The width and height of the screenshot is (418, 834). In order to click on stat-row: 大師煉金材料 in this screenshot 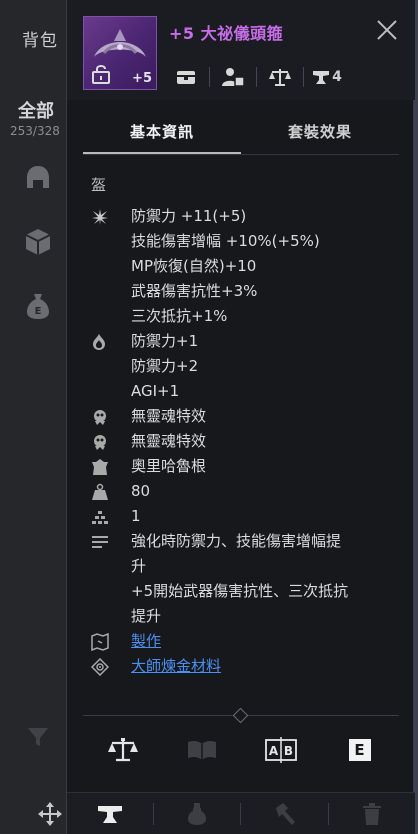, I will do `click(246, 666)`.